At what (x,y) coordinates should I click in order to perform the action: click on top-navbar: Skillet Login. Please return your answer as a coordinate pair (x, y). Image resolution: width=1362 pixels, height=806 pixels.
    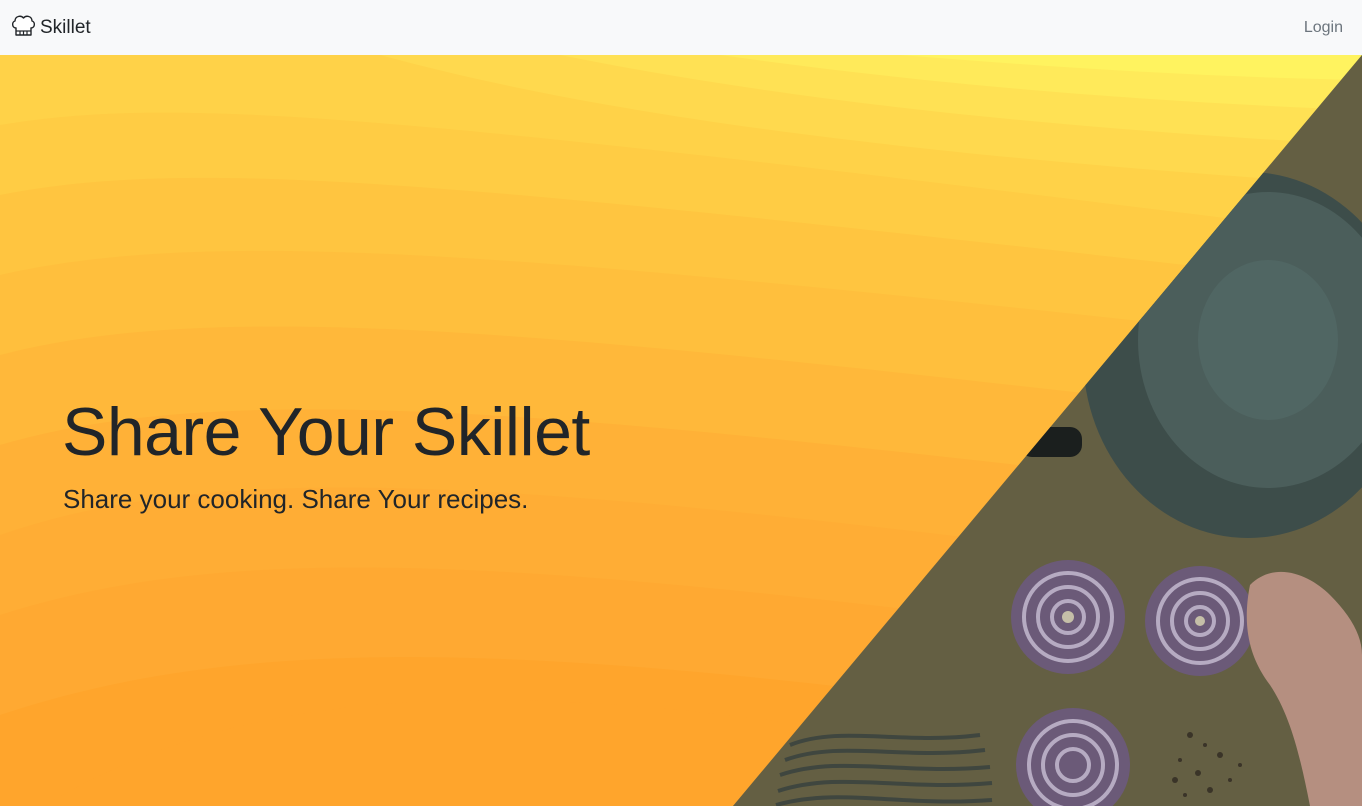
    Looking at the image, I should click on (681, 27).